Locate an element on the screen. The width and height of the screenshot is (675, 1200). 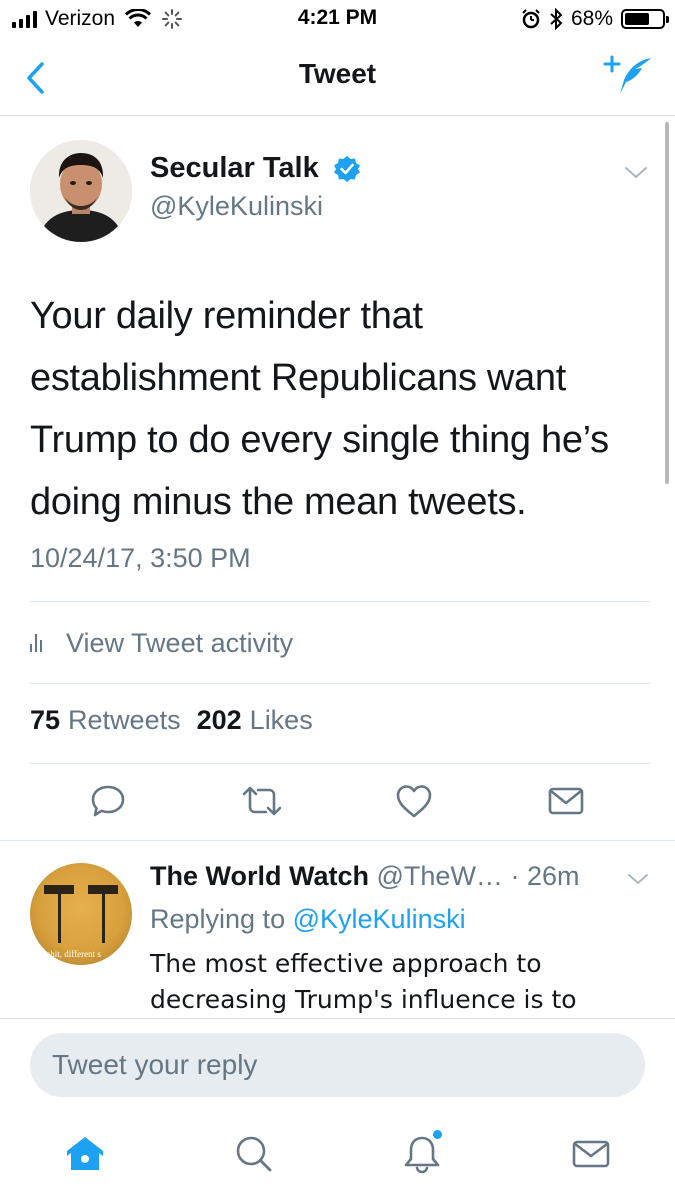
reply-composer is located at coordinates (337, 1067).